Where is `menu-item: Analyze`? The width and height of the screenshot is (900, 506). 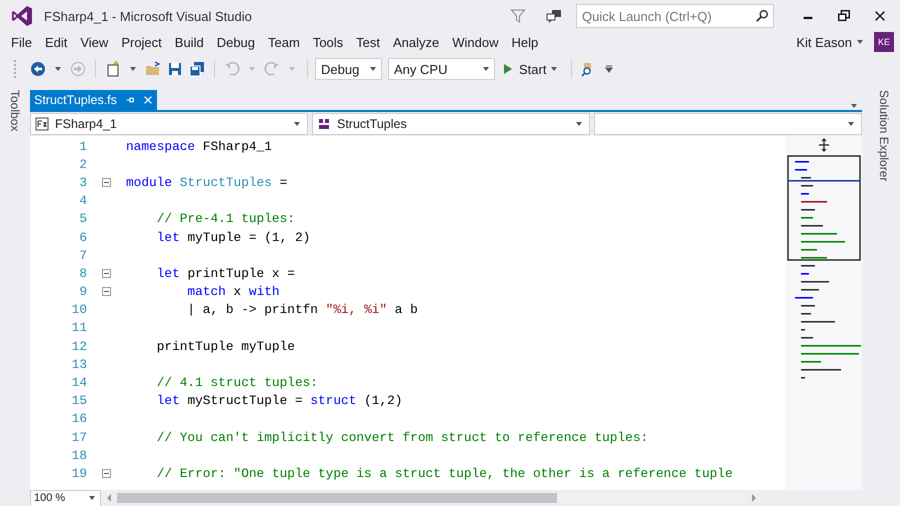 menu-item: Analyze is located at coordinates (418, 42).